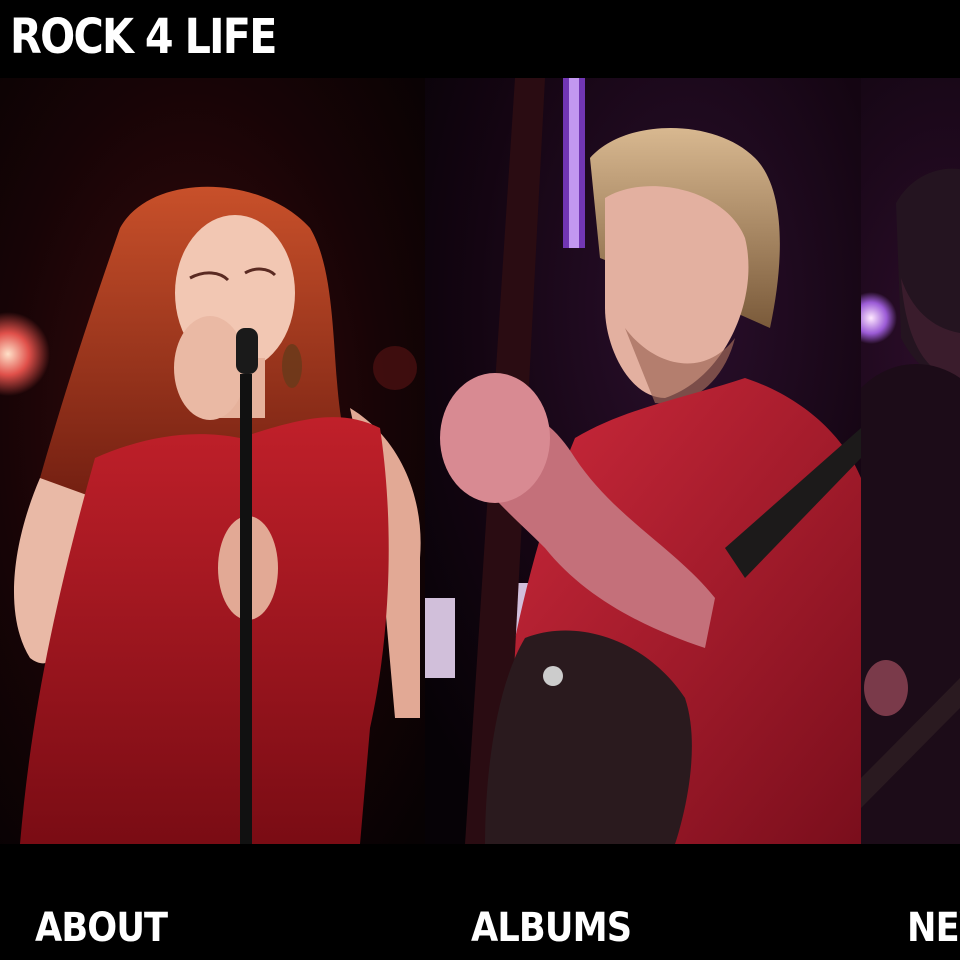 This screenshot has width=960, height=960. What do you see at coordinates (480, 39) in the screenshot?
I see `site-header: ROCK 4 LIFE` at bounding box center [480, 39].